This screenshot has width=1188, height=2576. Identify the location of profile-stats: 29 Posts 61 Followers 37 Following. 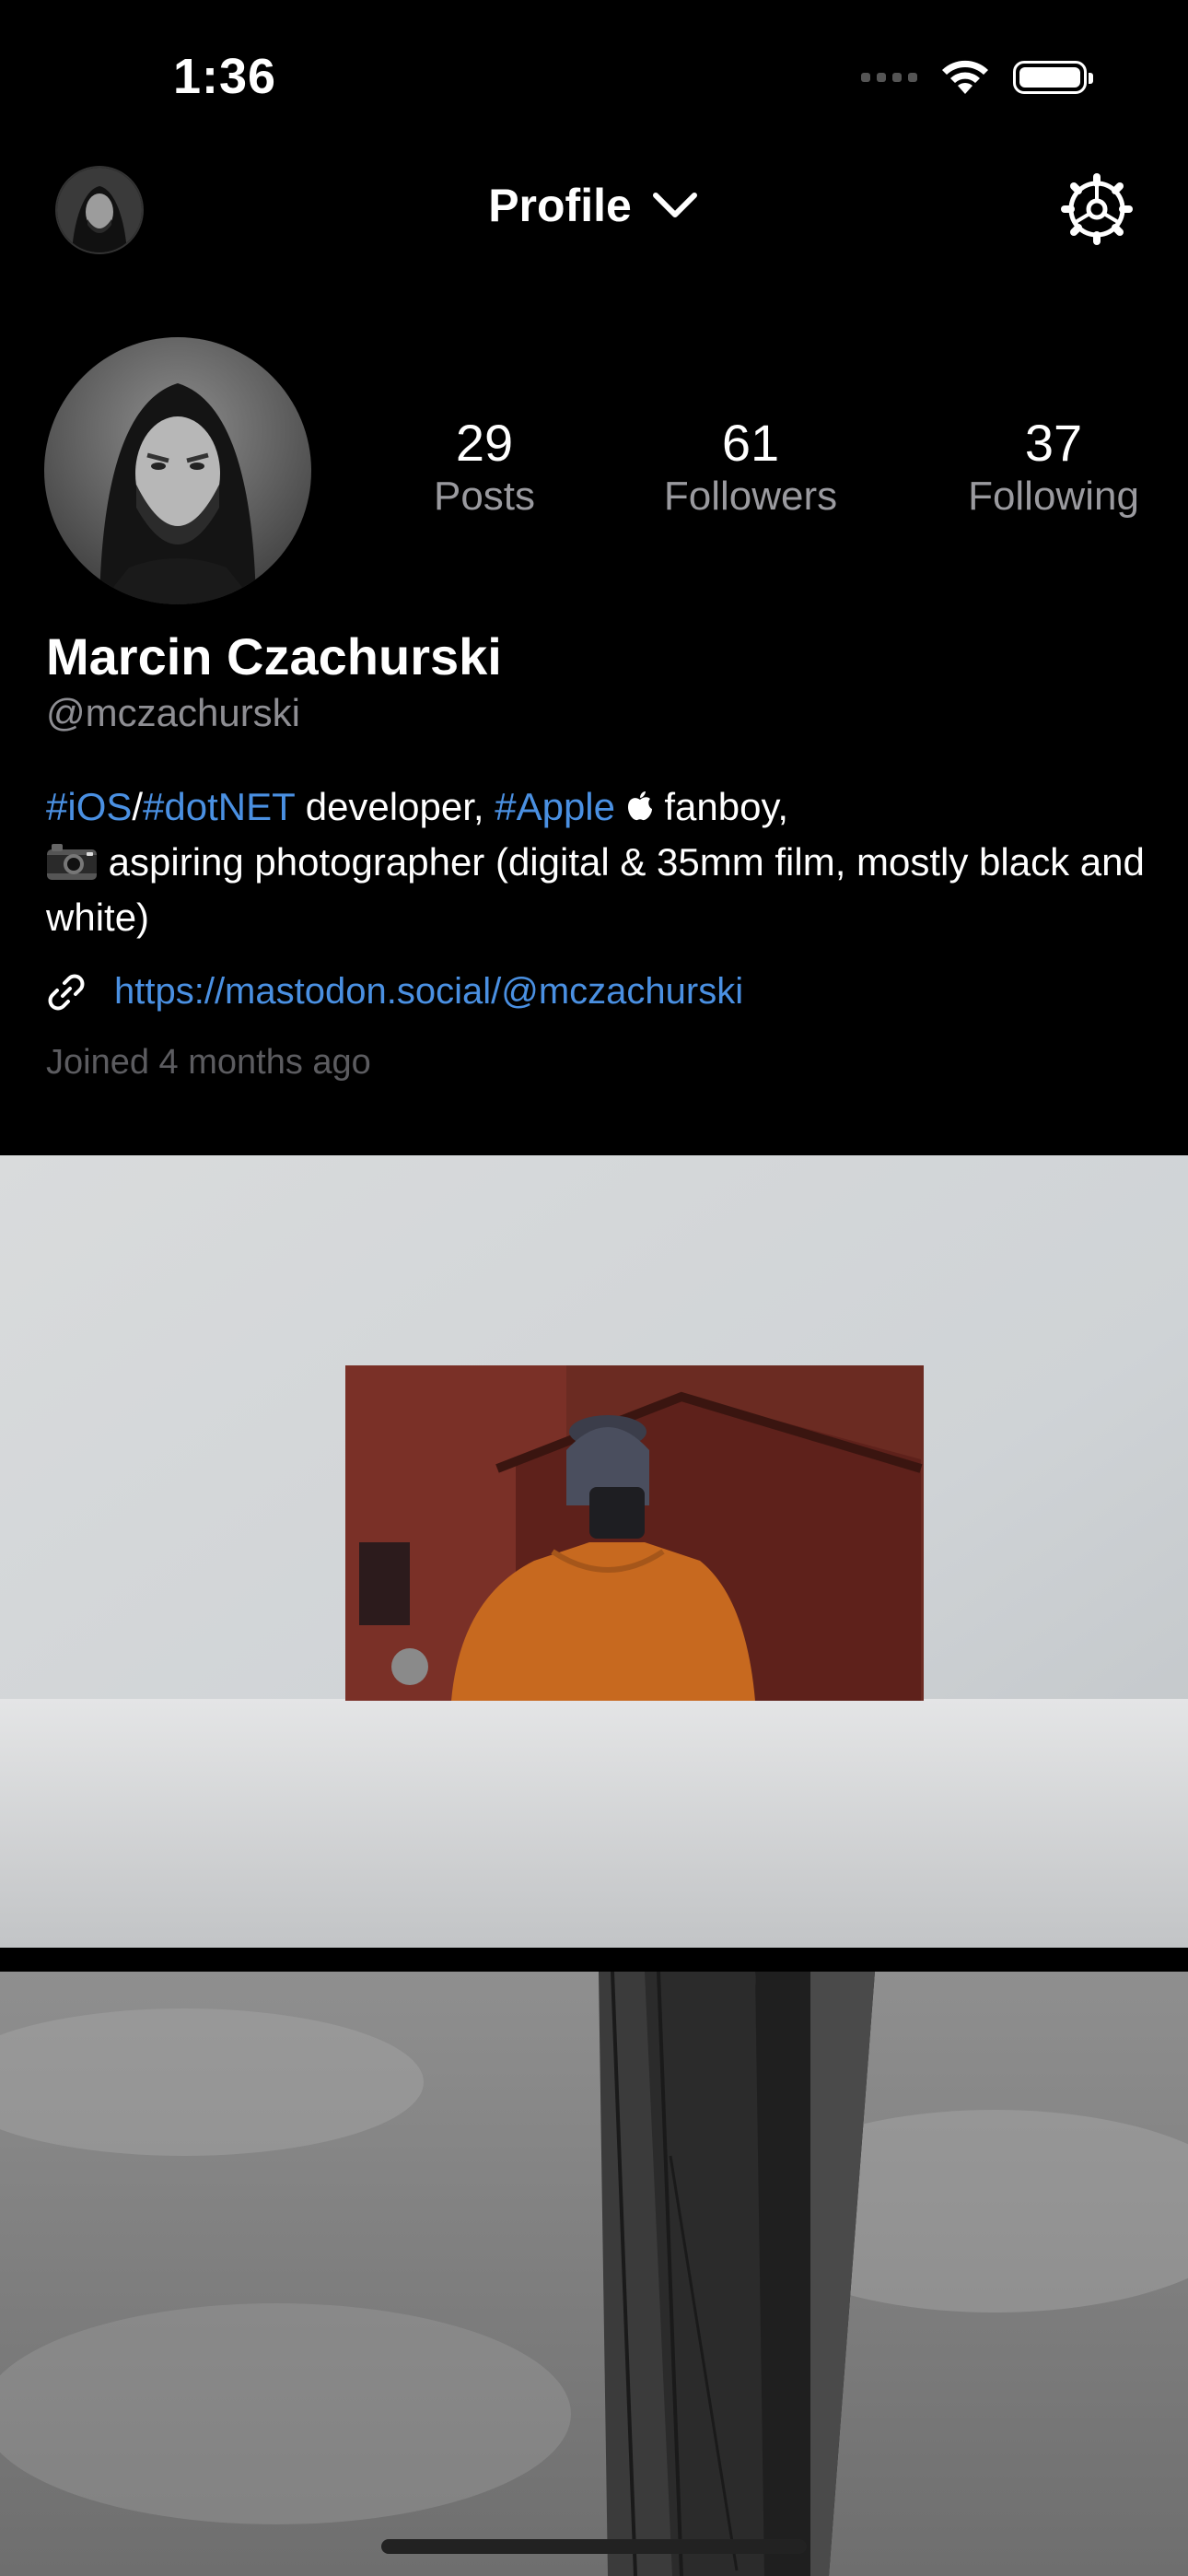
(594, 467).